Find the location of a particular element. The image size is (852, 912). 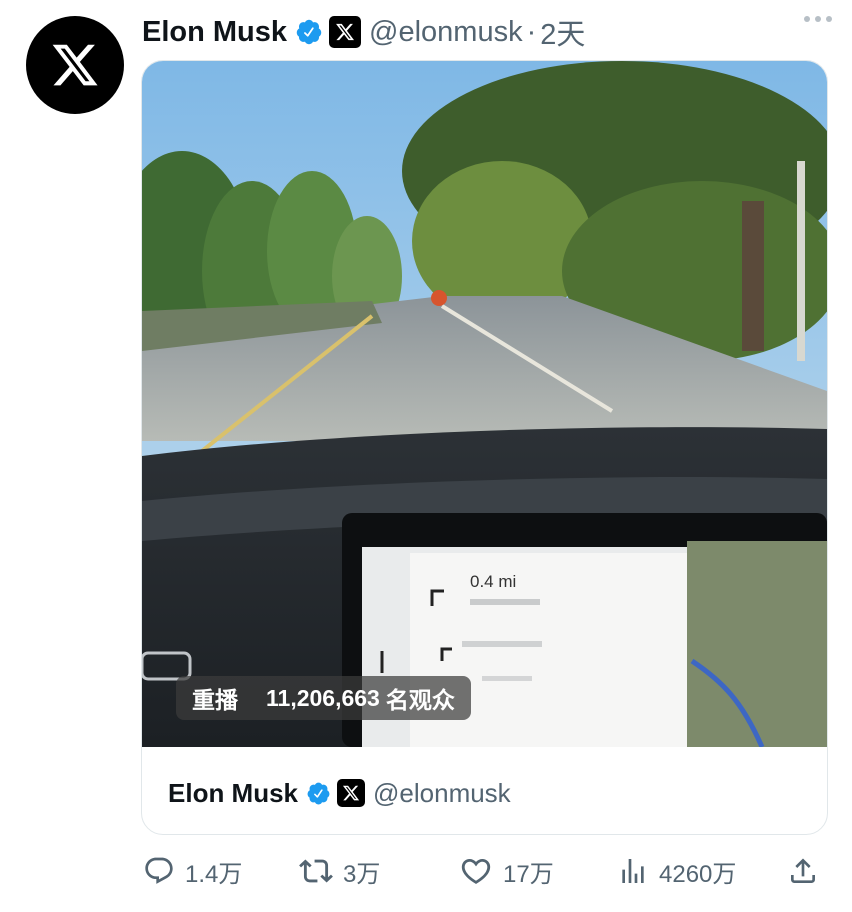

author-handle: @elonmusk is located at coordinates (446, 32).